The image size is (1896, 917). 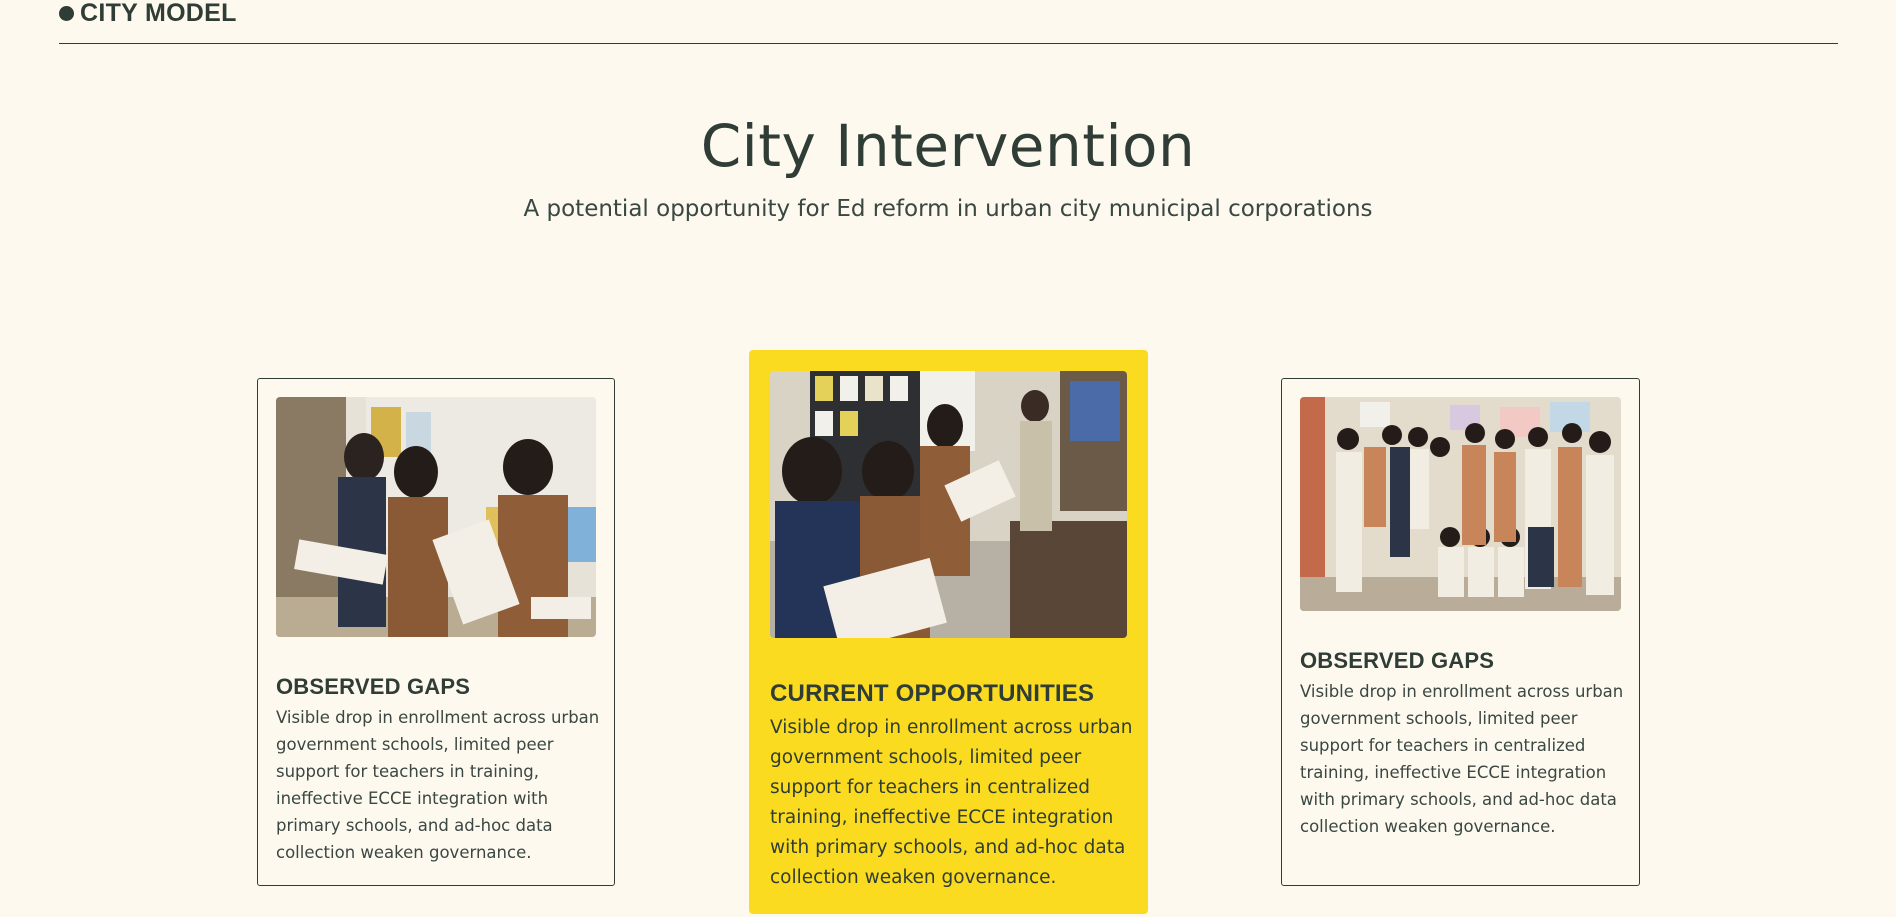 I want to click on page-title: City Intervention, so click(x=948, y=146).